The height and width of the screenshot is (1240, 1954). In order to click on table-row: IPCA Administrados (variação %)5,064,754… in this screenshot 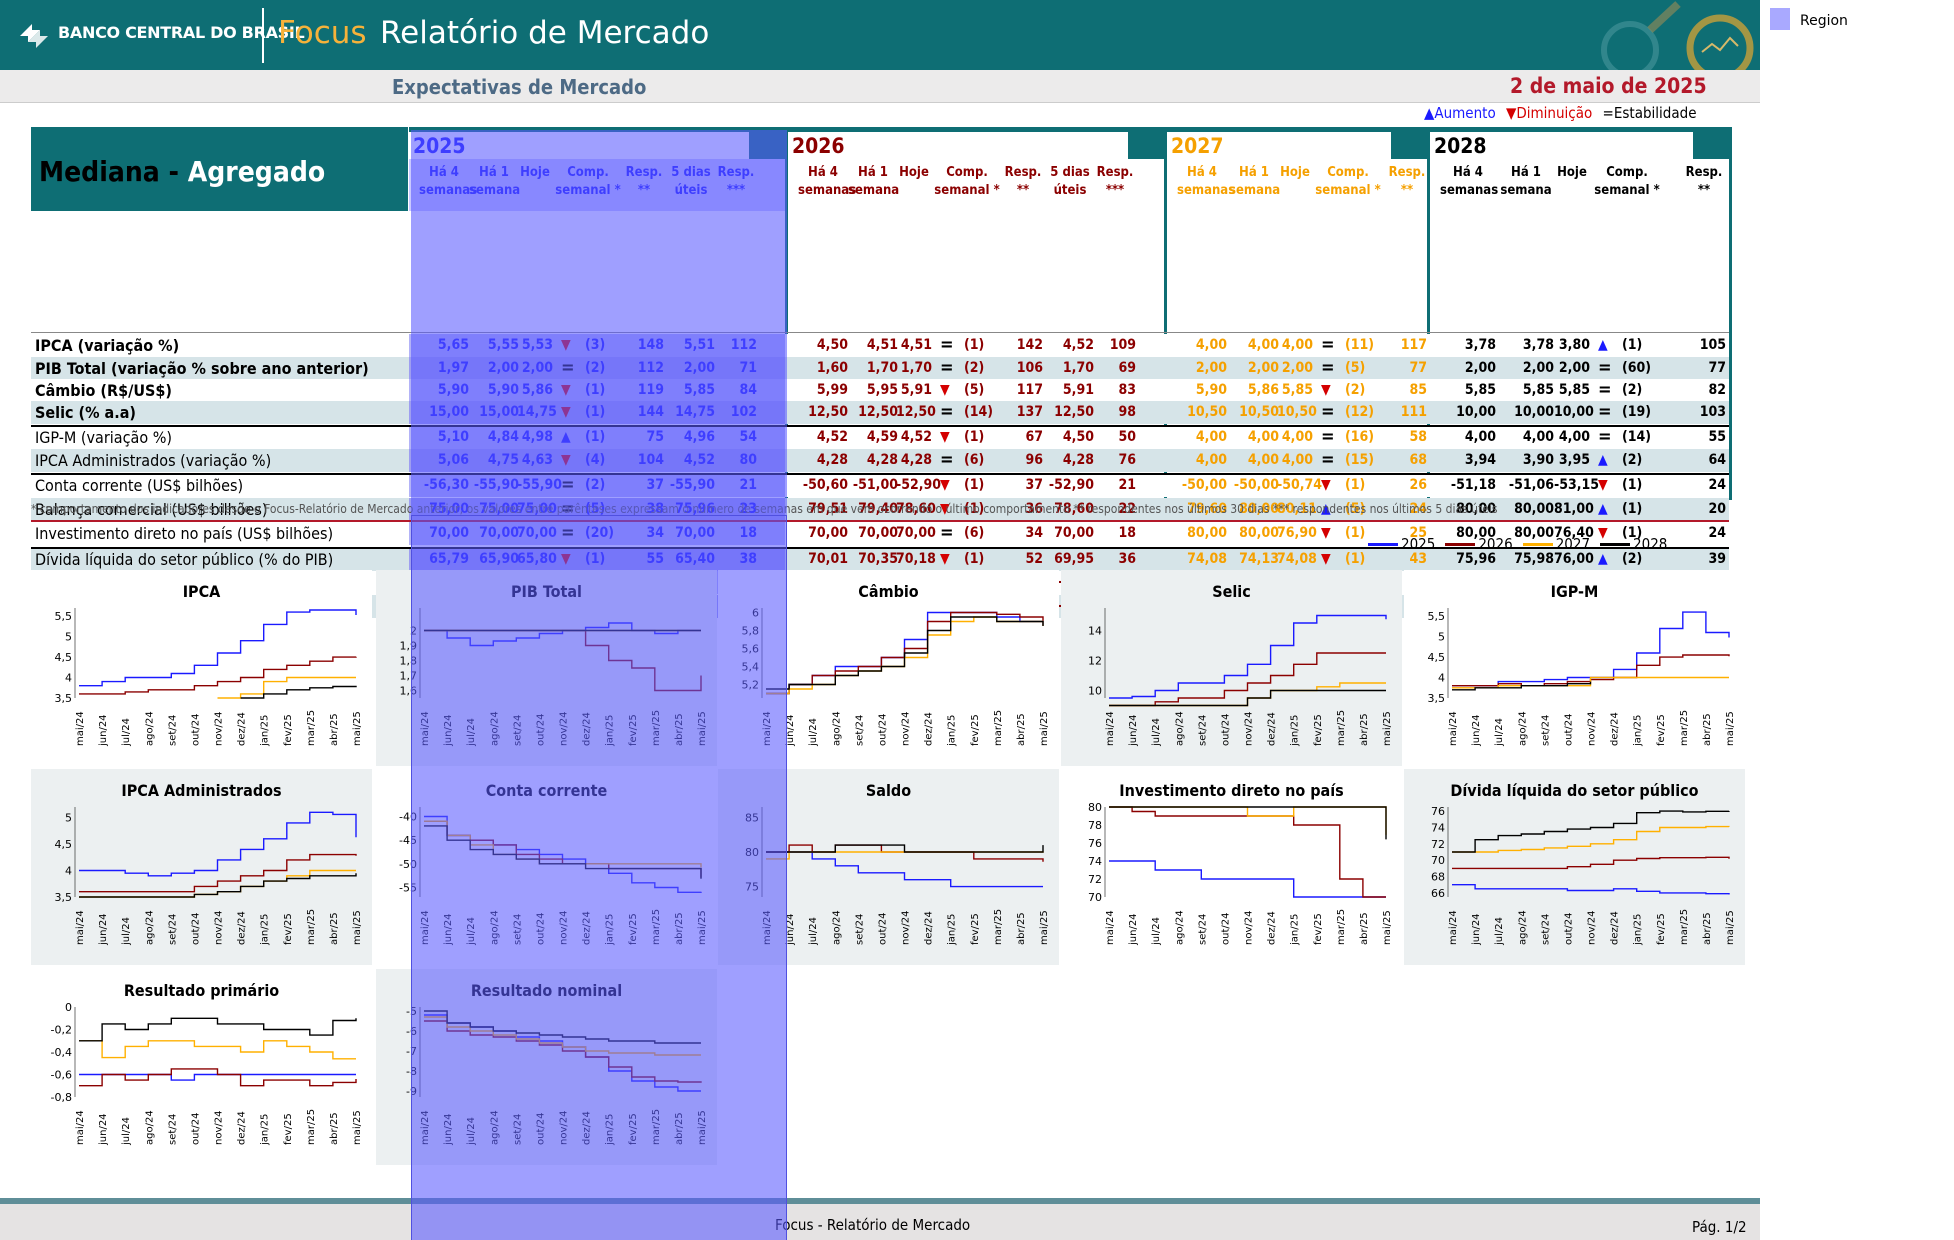, I will do `click(880, 460)`.